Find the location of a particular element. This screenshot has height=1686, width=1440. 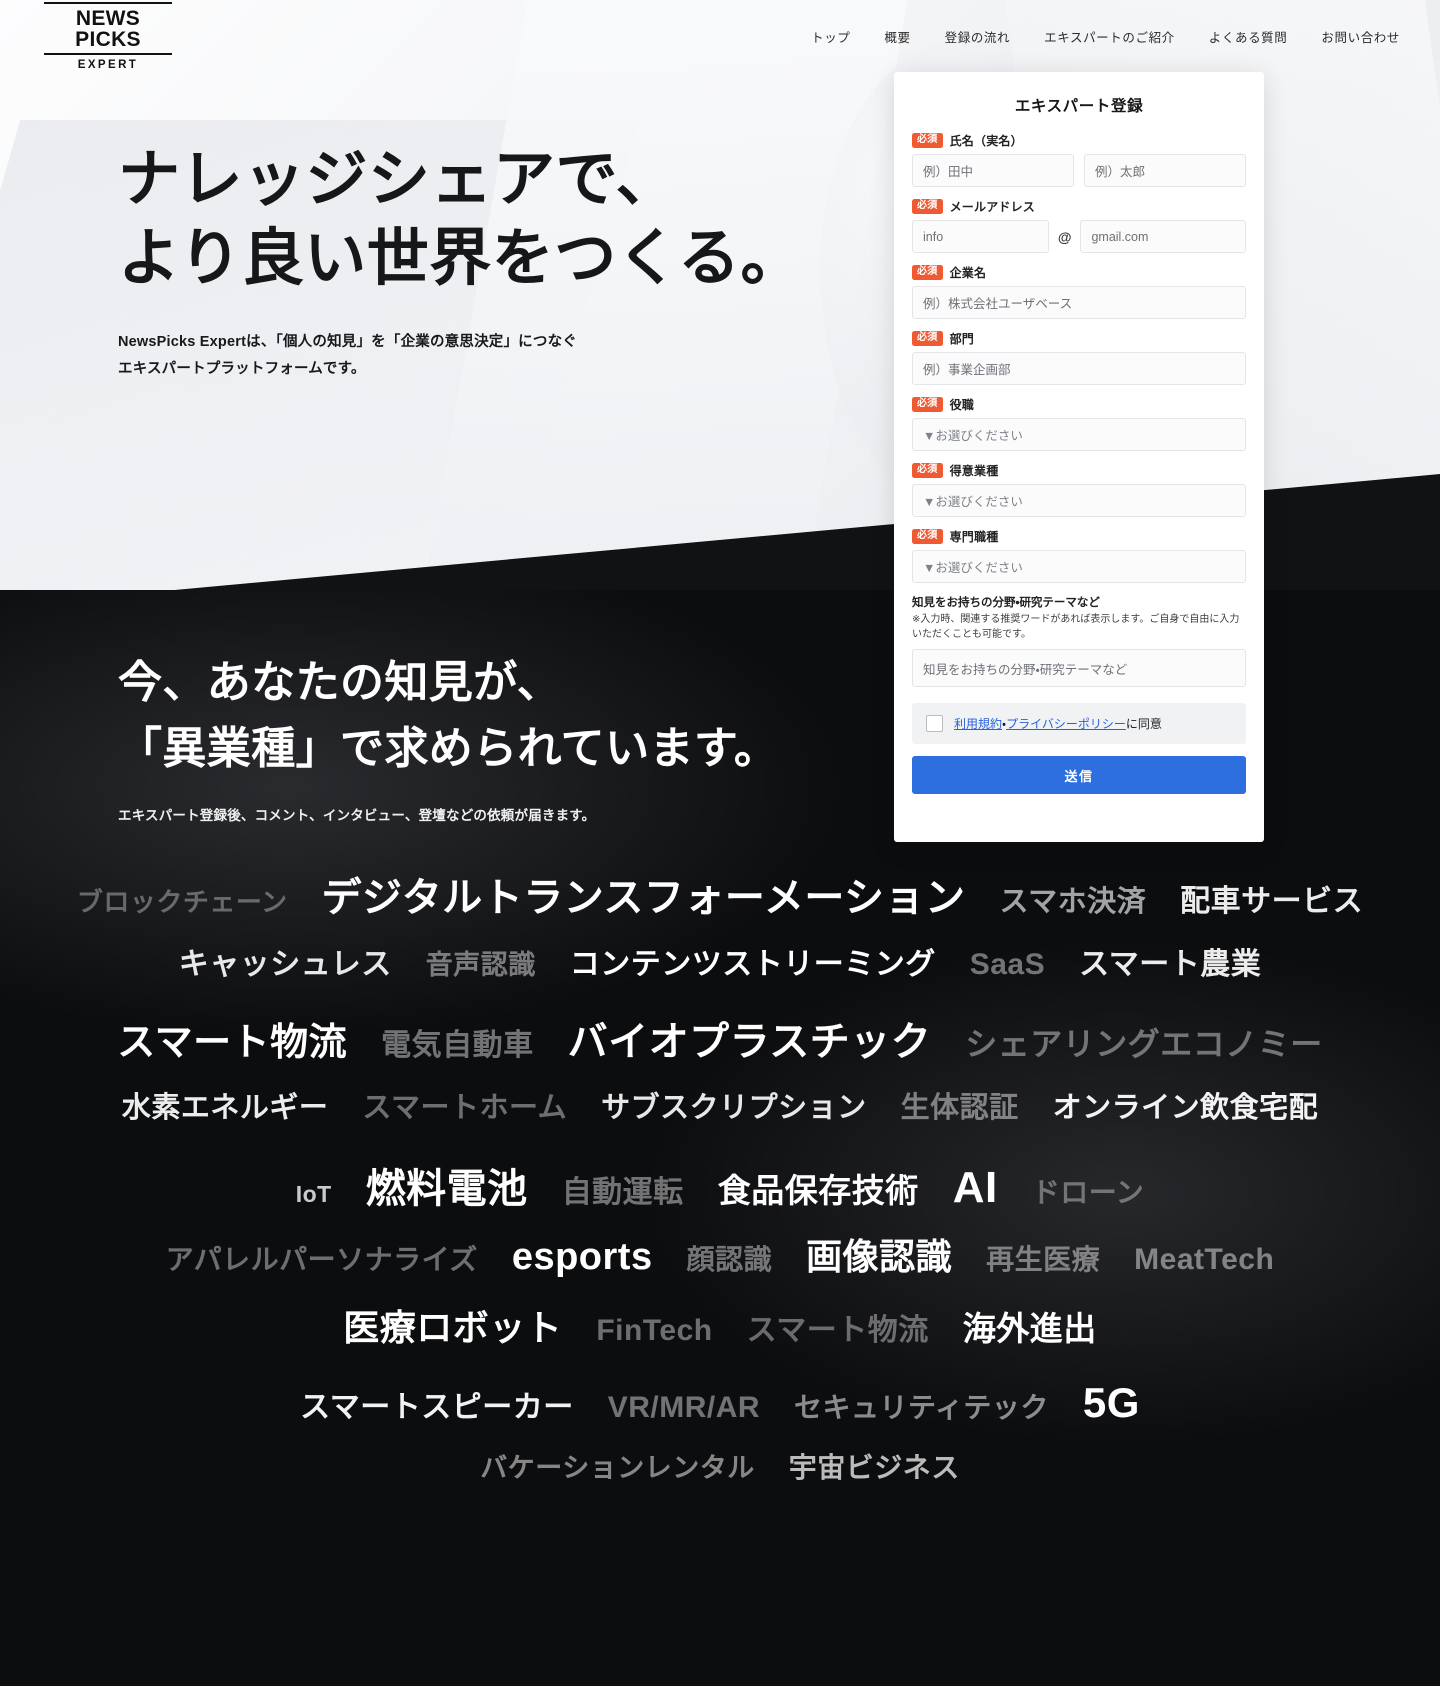

field-label-0: 必須 氏名（実名） is located at coordinates (1079, 140).